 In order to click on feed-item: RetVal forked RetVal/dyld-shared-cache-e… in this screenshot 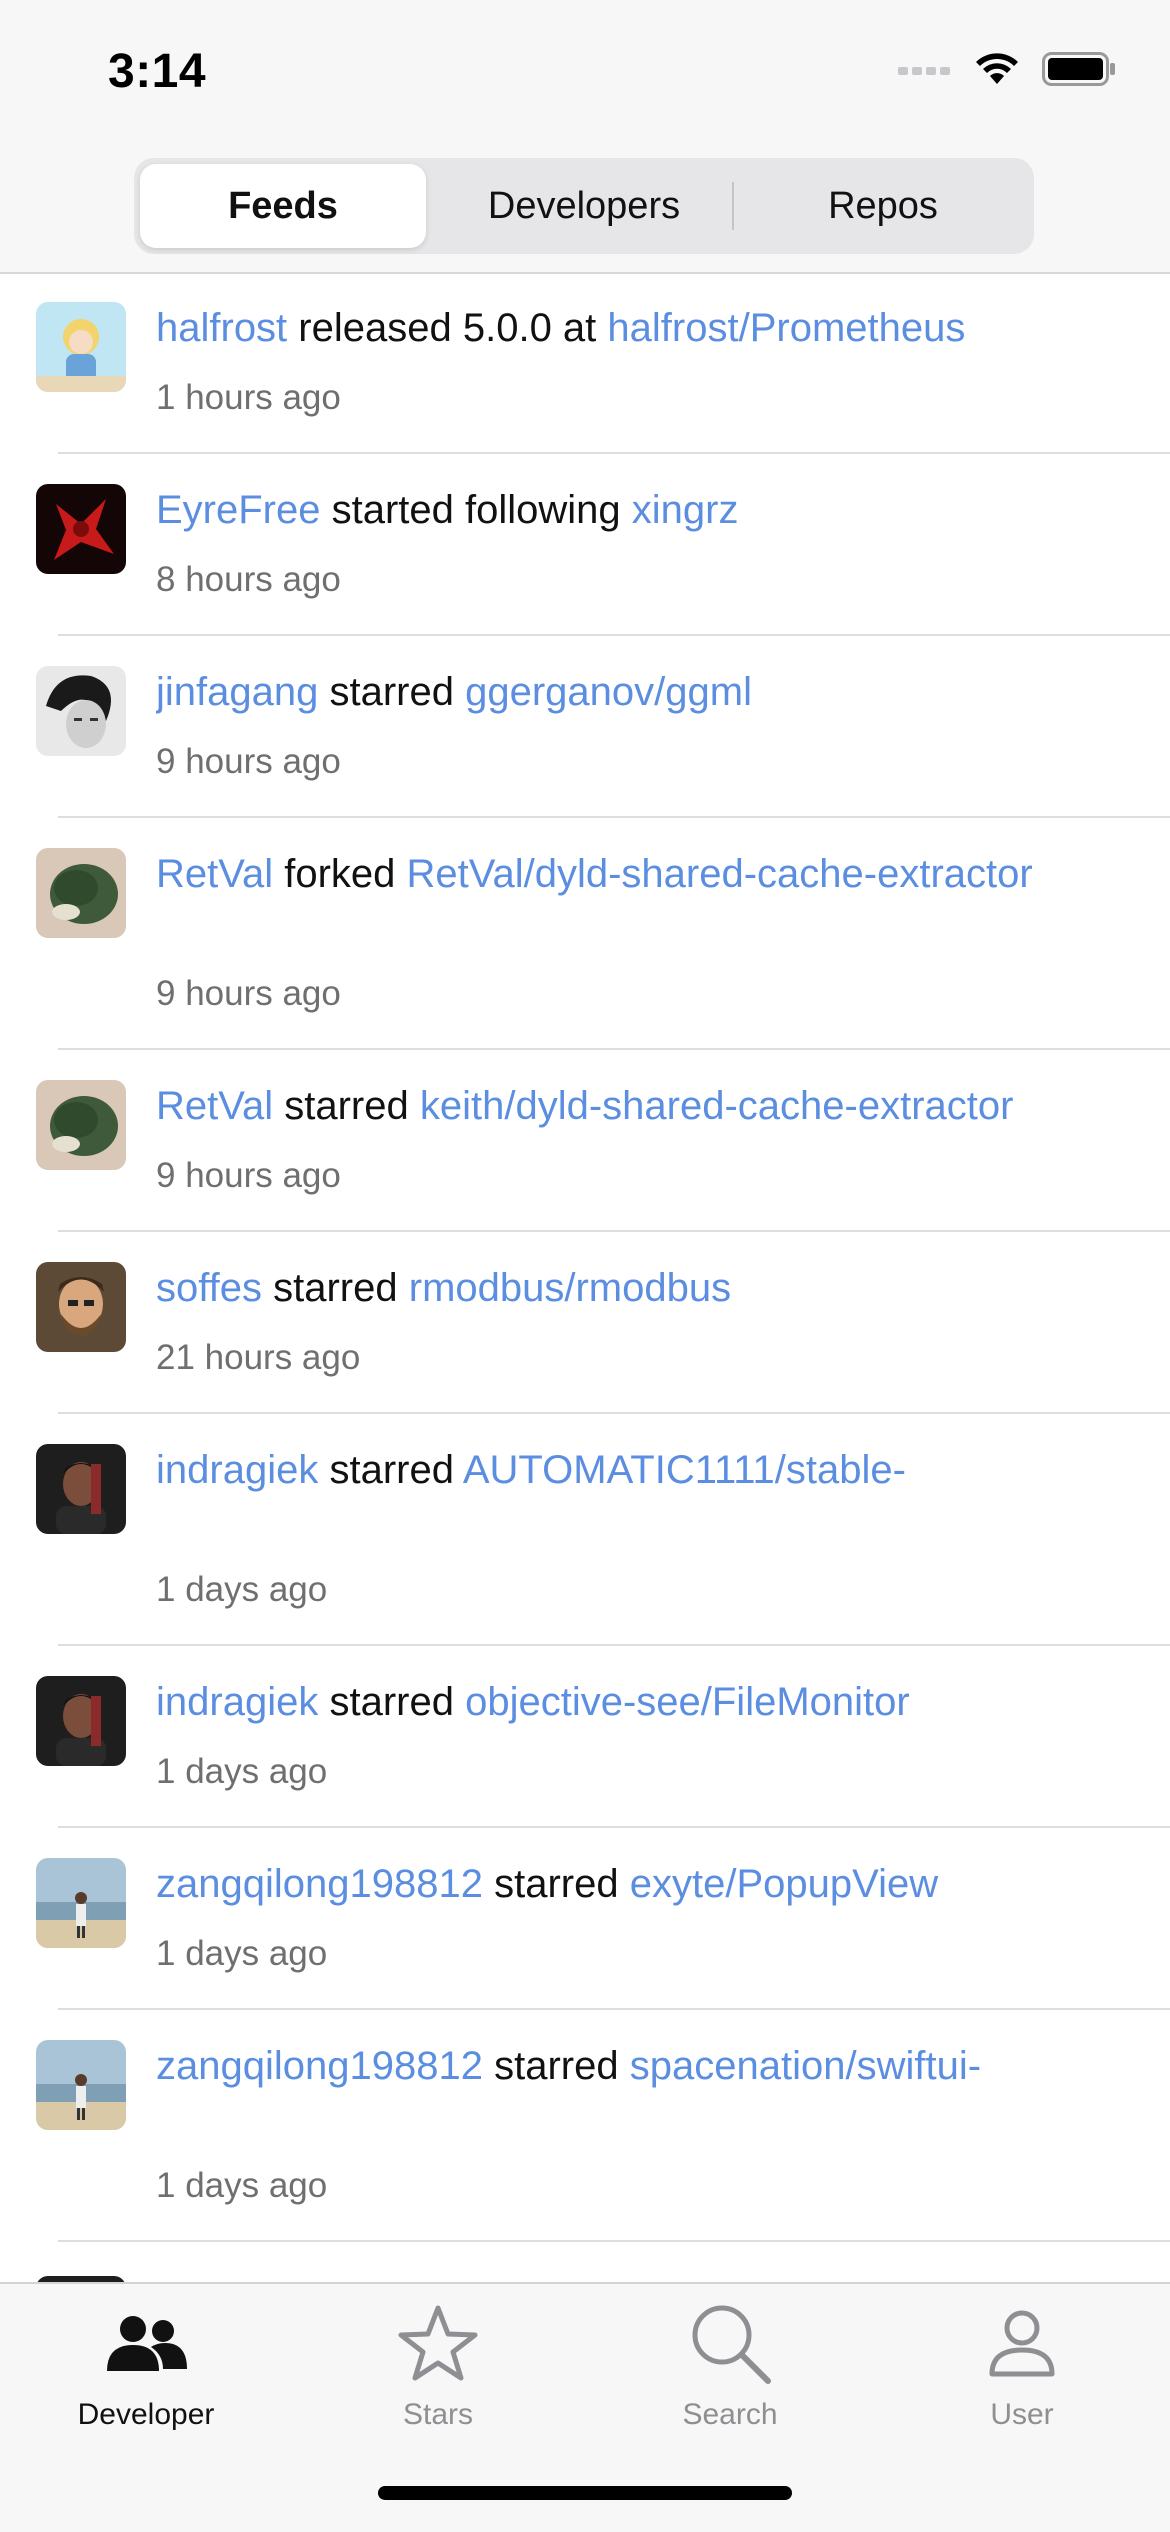, I will do `click(585, 934)`.